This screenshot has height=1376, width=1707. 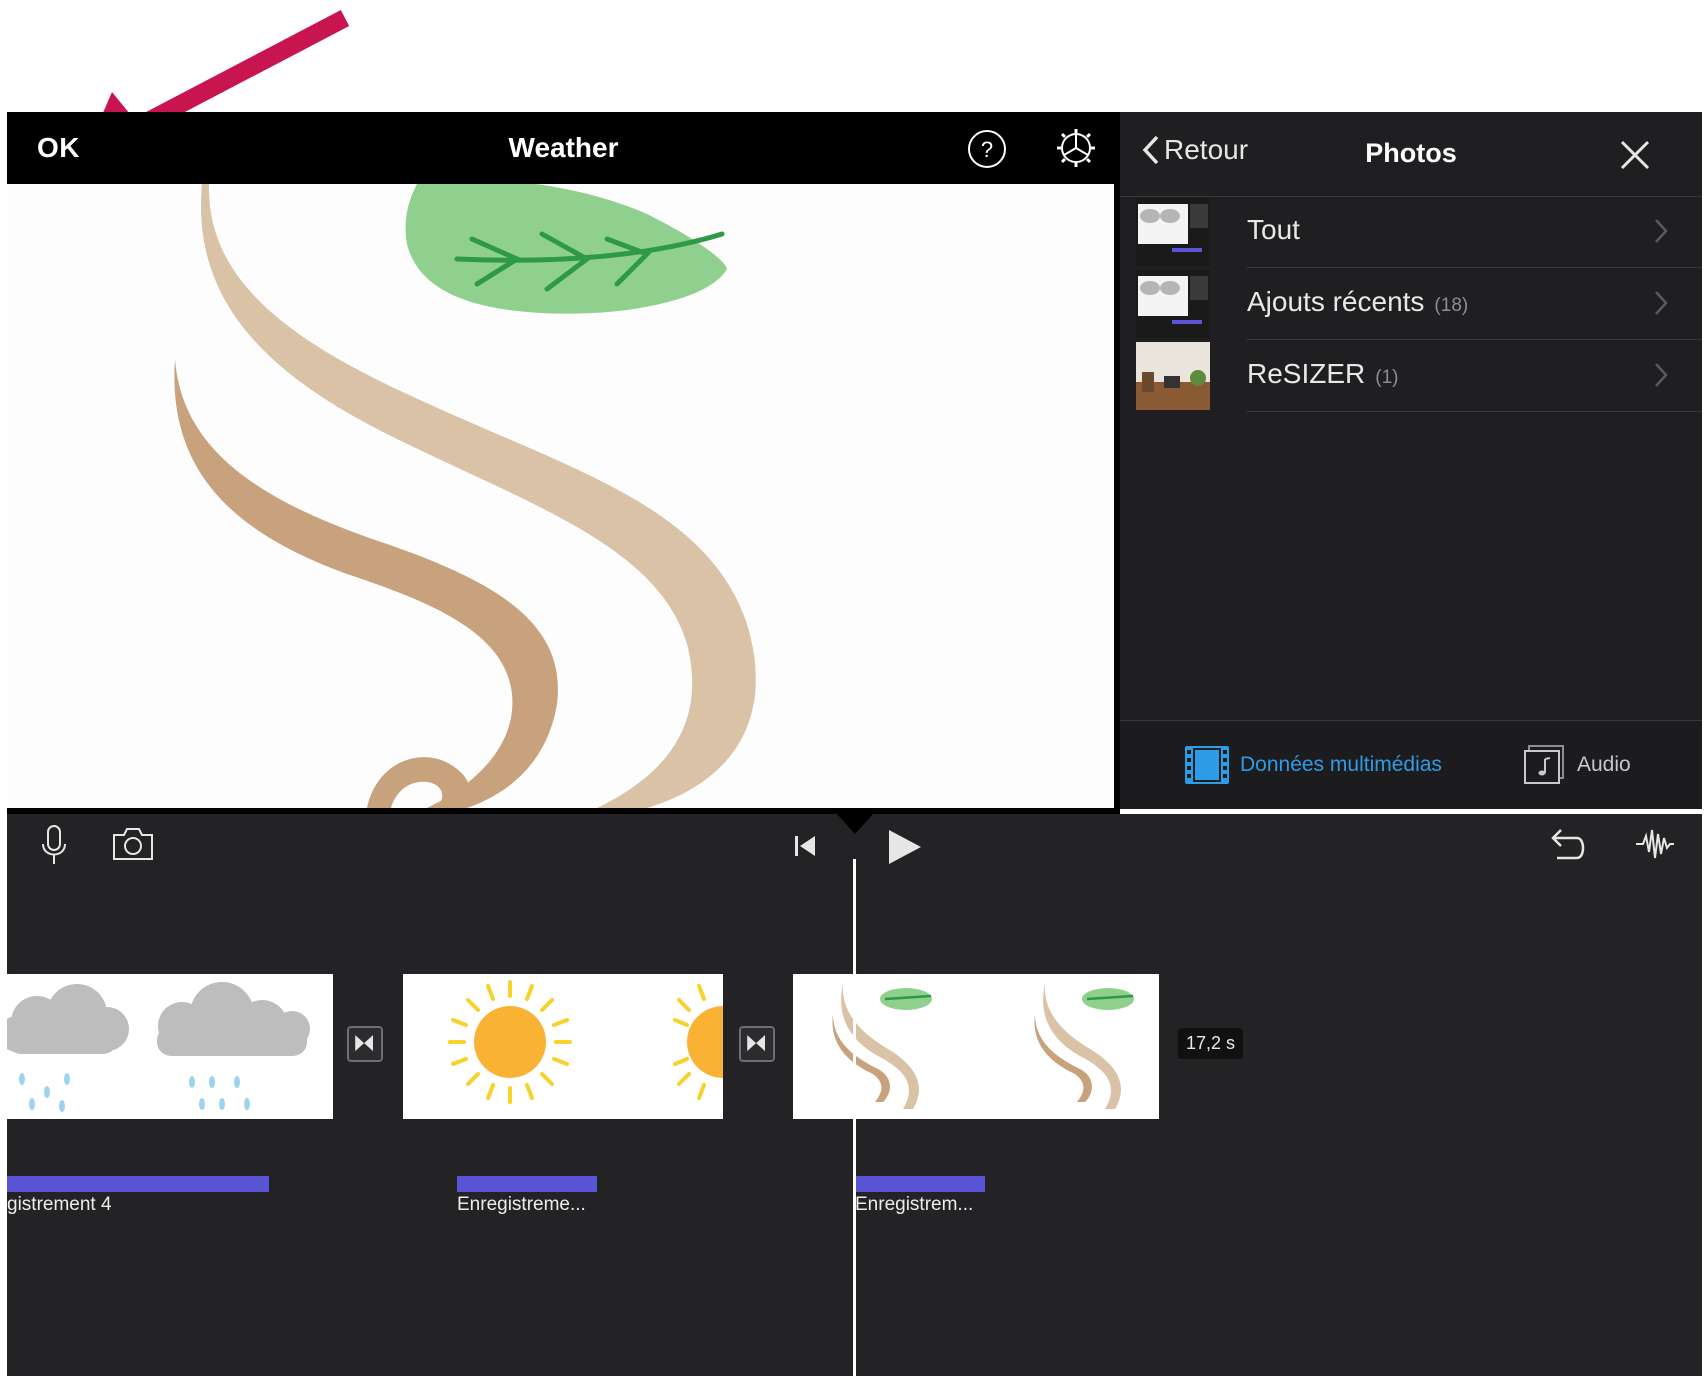 I want to click on album-name: ReSIZER, so click(x=1306, y=373).